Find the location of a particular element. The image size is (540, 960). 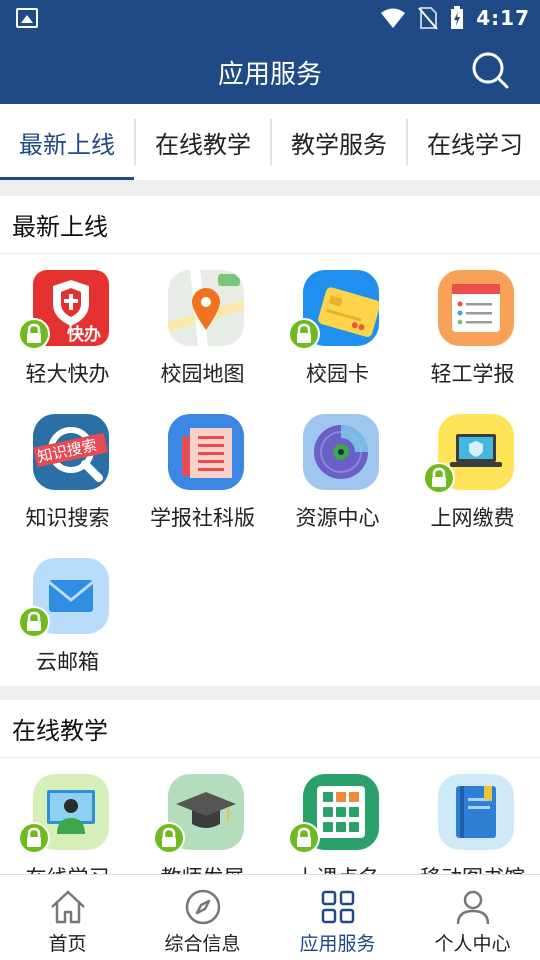

nav-general-info: 综合信息 is located at coordinates (202, 917).